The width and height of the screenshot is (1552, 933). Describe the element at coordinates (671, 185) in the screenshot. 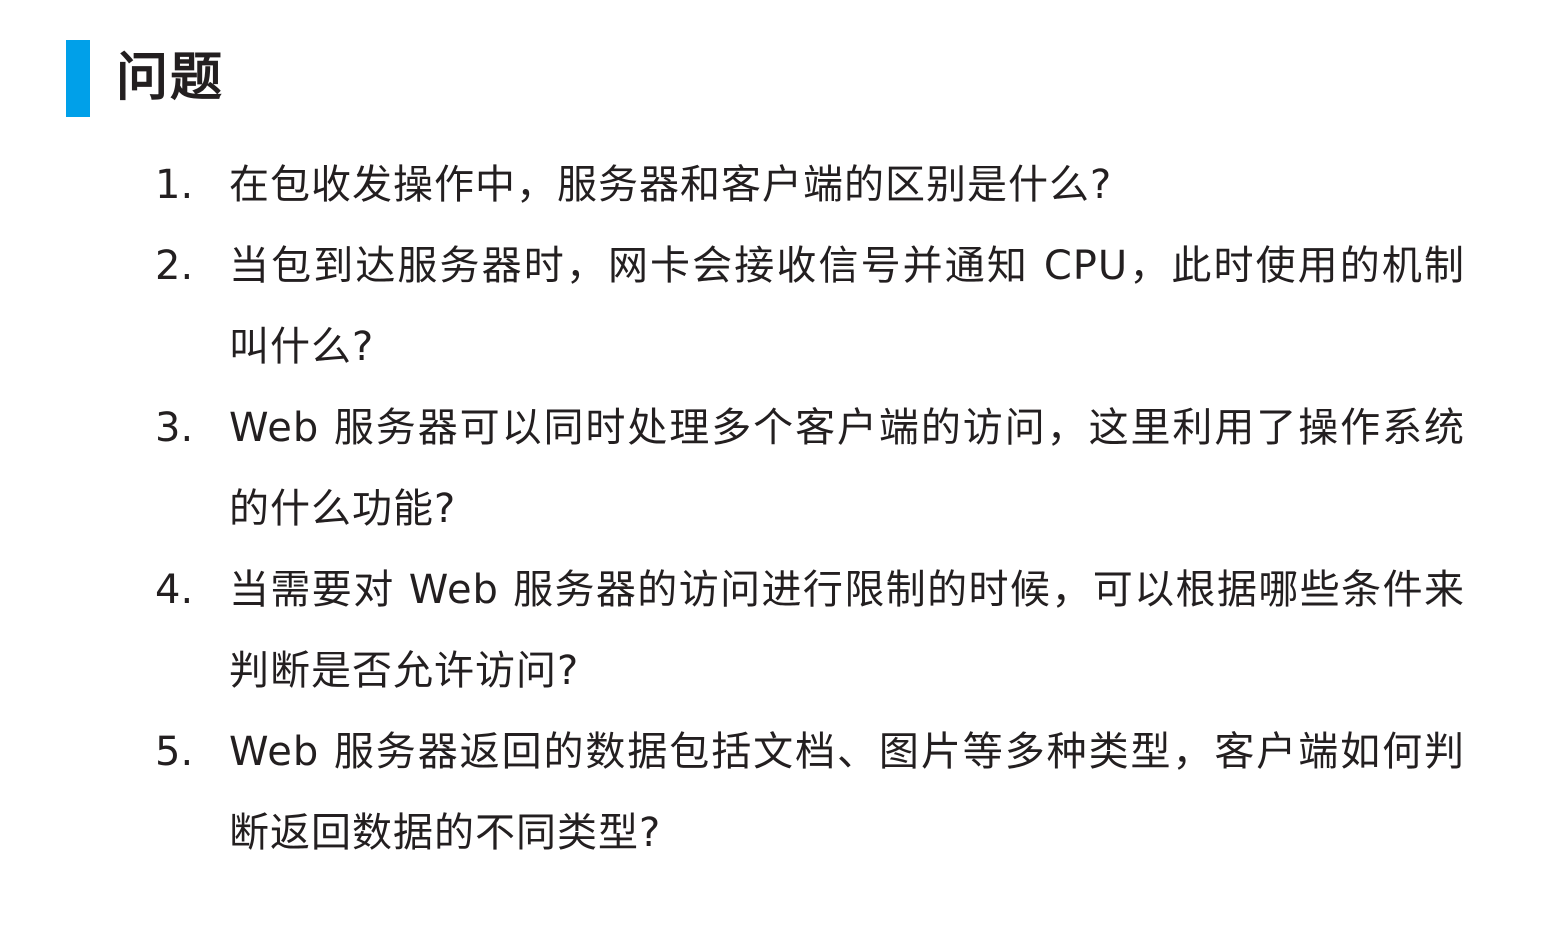

I see `question-text: 在包收发操作中，服务器和客户端的区别是什么?` at that location.